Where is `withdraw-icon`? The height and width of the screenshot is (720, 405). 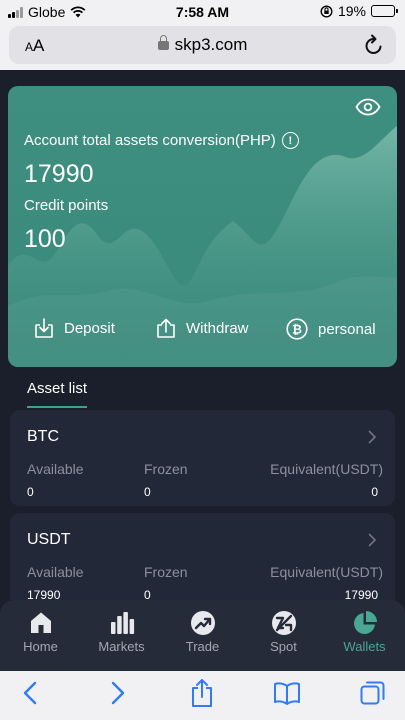
withdraw-icon is located at coordinates (166, 328).